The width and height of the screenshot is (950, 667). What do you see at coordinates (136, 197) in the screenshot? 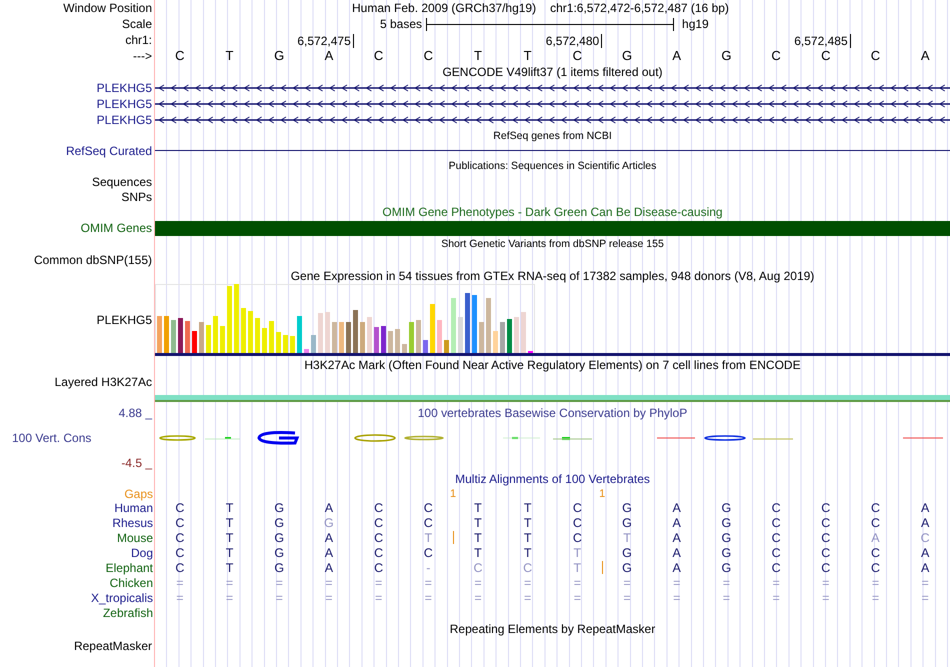
I see `track-label: SNPs` at bounding box center [136, 197].